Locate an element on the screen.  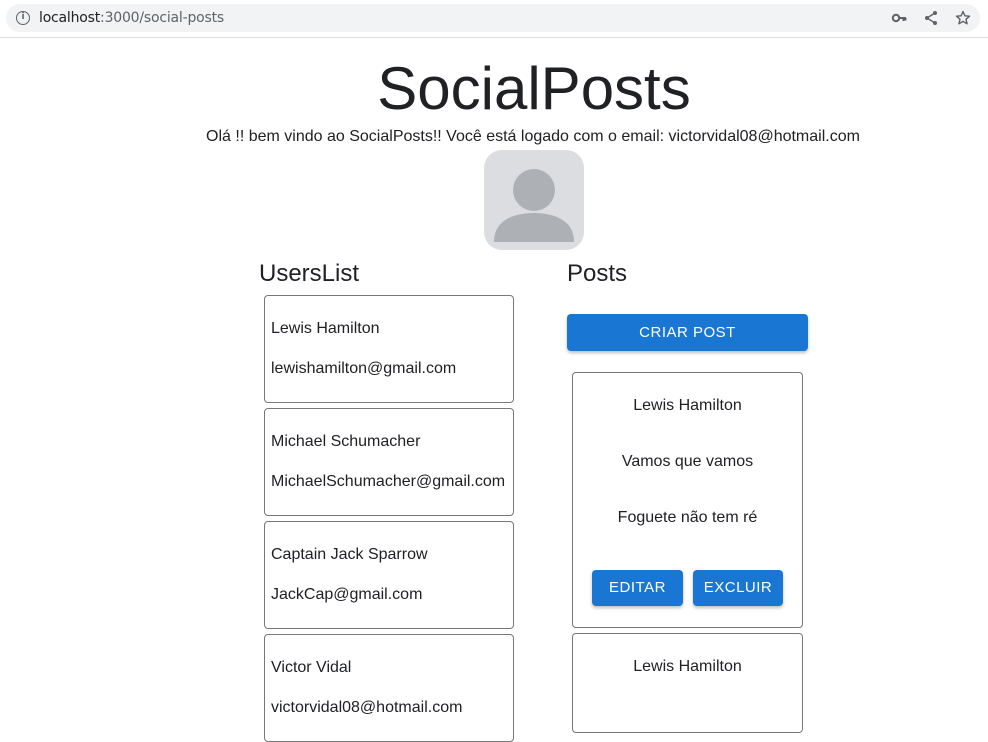
address-bar: i localhost:3000/social-posts is located at coordinates (493, 18).